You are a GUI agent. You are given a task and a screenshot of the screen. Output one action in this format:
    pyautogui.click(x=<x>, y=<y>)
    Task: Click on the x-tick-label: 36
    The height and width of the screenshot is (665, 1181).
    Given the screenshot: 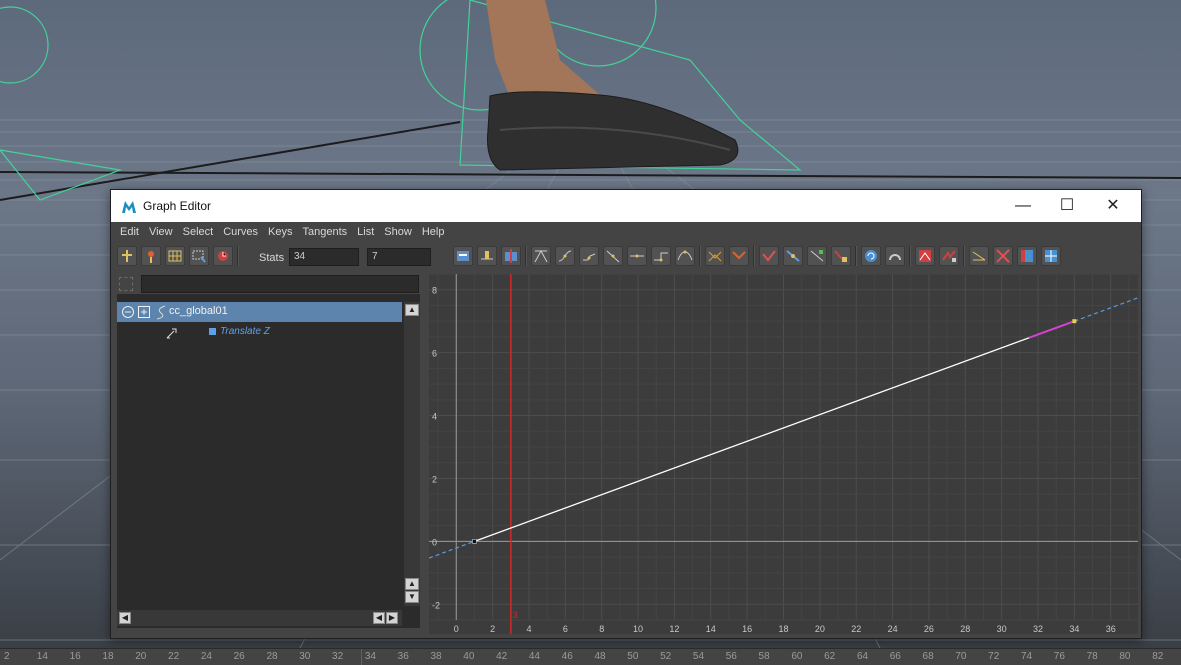 What is the action you would take?
    pyautogui.click(x=1111, y=629)
    